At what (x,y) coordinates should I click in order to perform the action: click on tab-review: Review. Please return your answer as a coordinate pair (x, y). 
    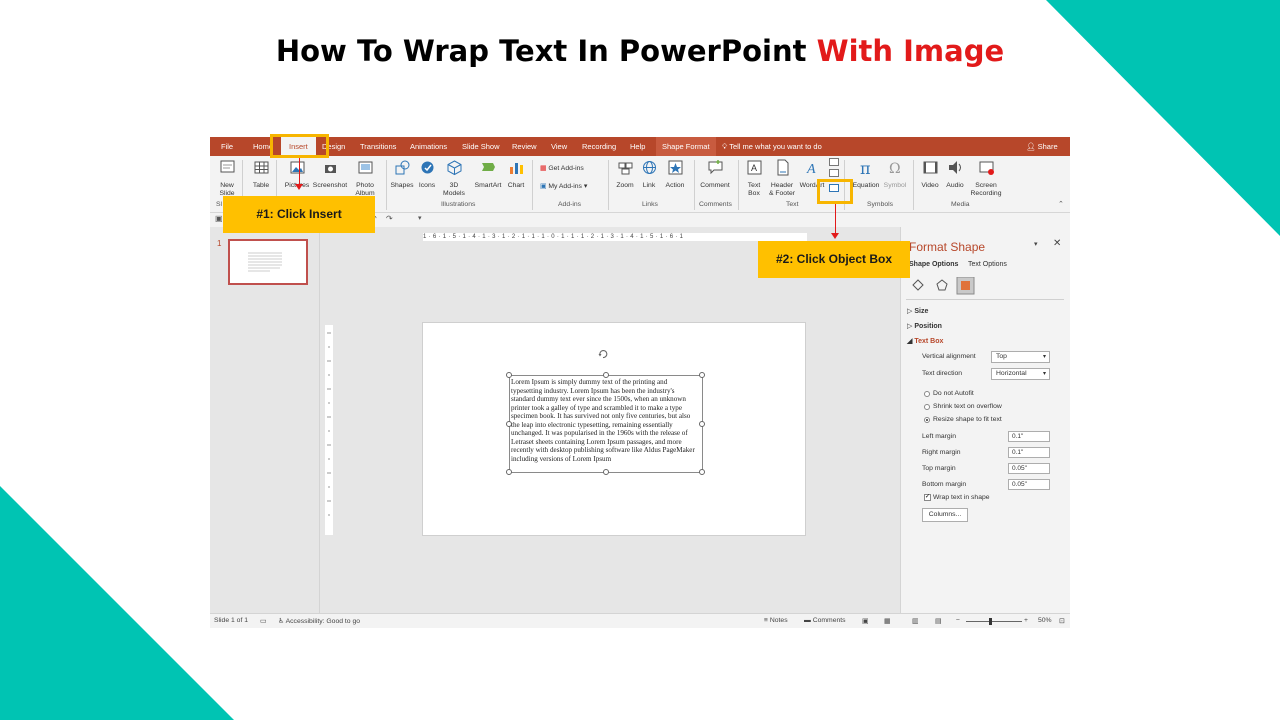
    Looking at the image, I should click on (524, 146).